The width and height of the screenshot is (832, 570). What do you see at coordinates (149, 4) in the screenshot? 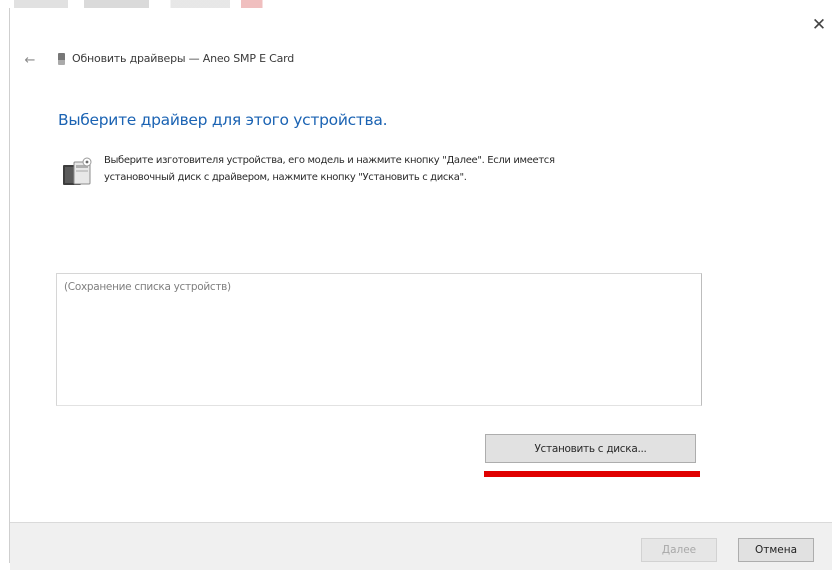
I see `title-bar-blurred-content` at bounding box center [149, 4].